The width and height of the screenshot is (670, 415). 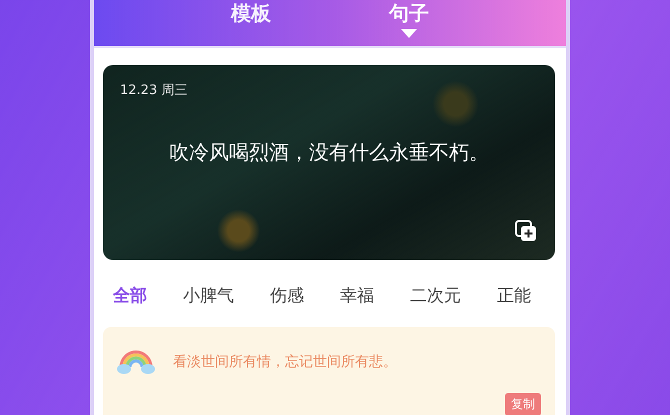 What do you see at coordinates (526, 231) in the screenshot?
I see `add-copy-icon` at bounding box center [526, 231].